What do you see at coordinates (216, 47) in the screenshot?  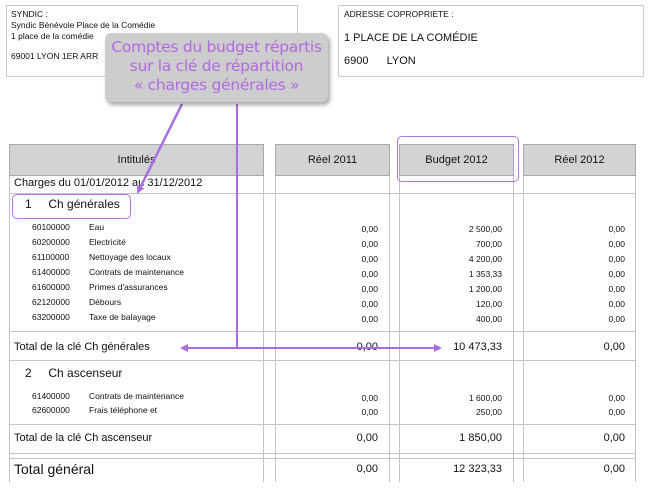 I see `annotation-line-1: Comptes du budget répartis` at bounding box center [216, 47].